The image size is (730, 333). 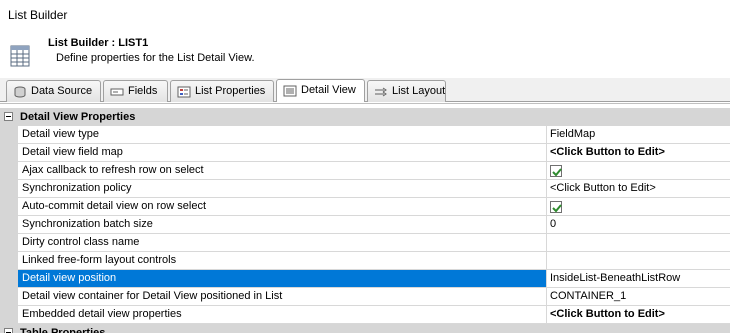 What do you see at coordinates (381, 91) in the screenshot?
I see `layout-icon` at bounding box center [381, 91].